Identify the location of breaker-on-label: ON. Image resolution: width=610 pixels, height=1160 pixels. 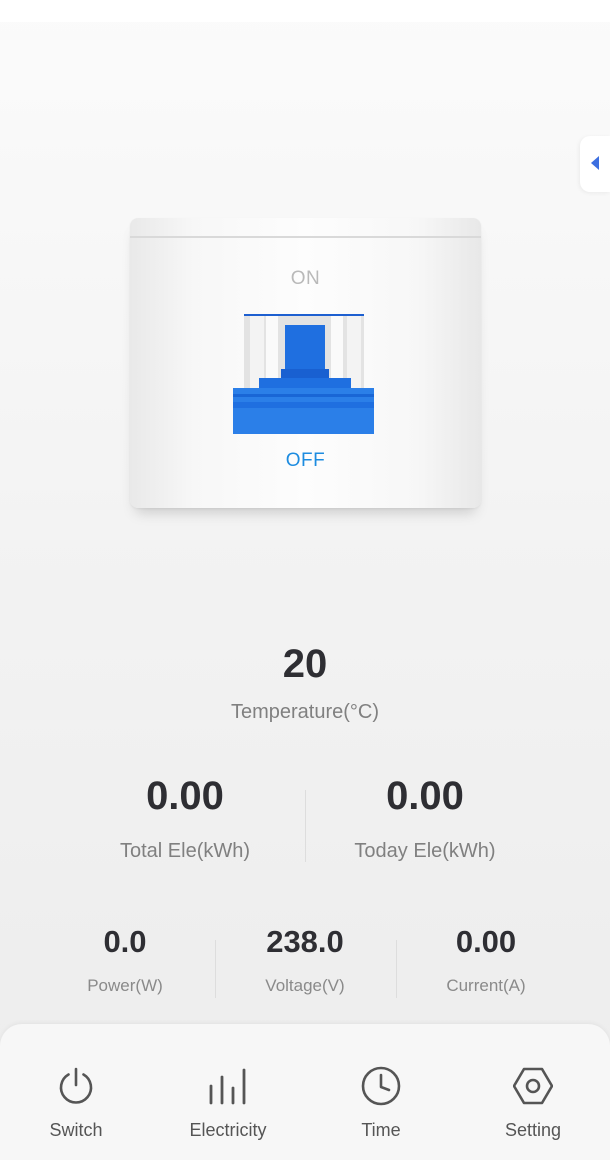
(305, 278).